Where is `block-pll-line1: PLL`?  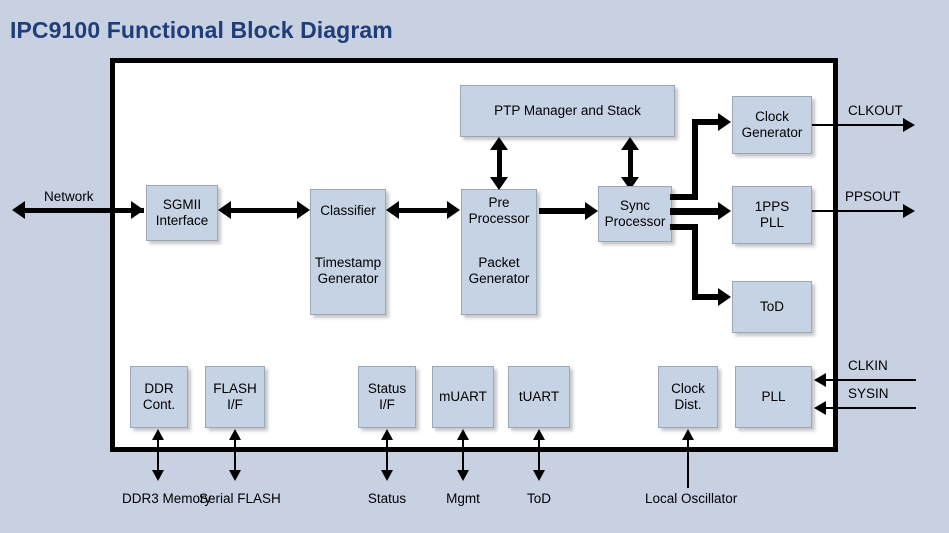 block-pll-line1: PLL is located at coordinates (773, 396).